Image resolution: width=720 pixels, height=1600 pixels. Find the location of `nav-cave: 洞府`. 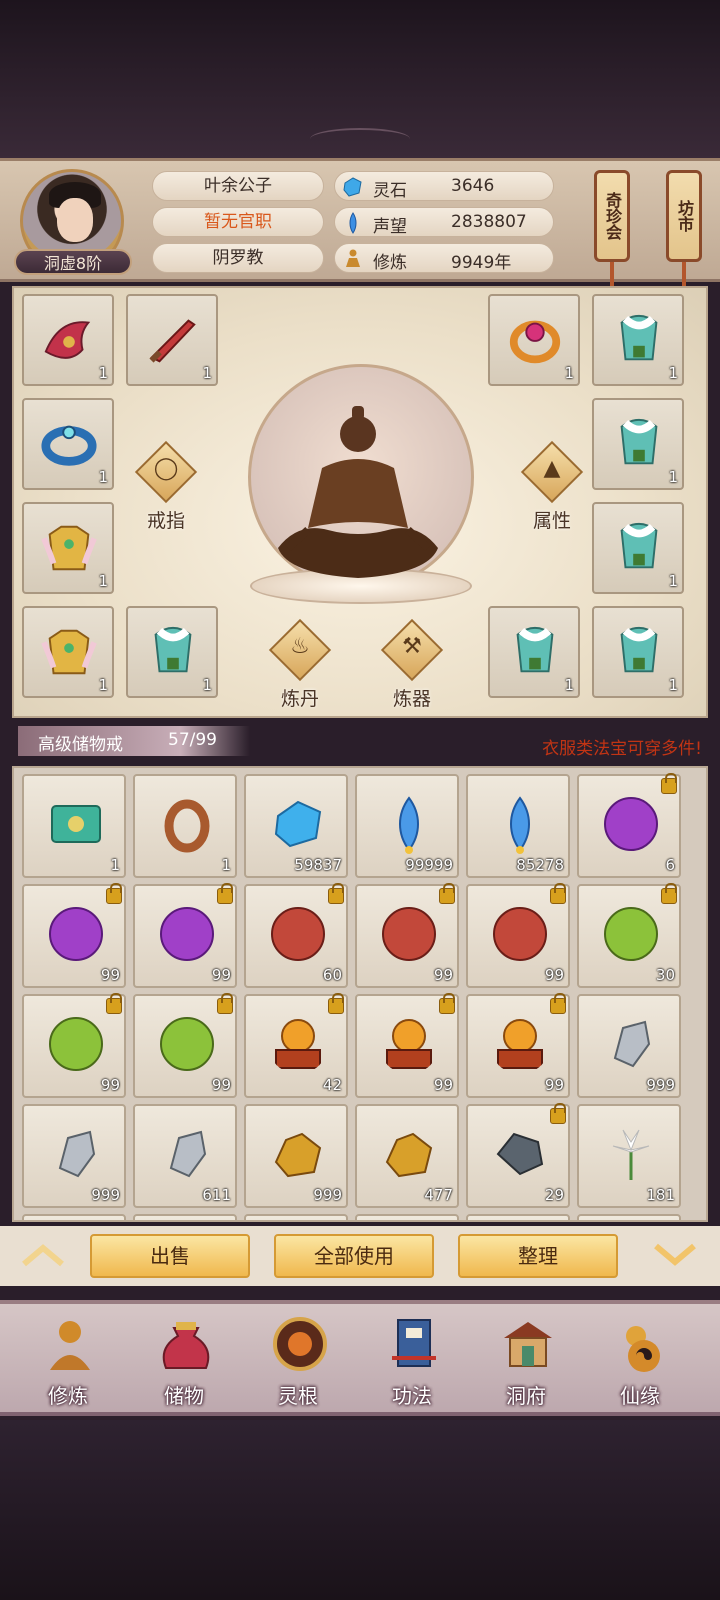

nav-cave: 洞府 is located at coordinates (526, 1362).